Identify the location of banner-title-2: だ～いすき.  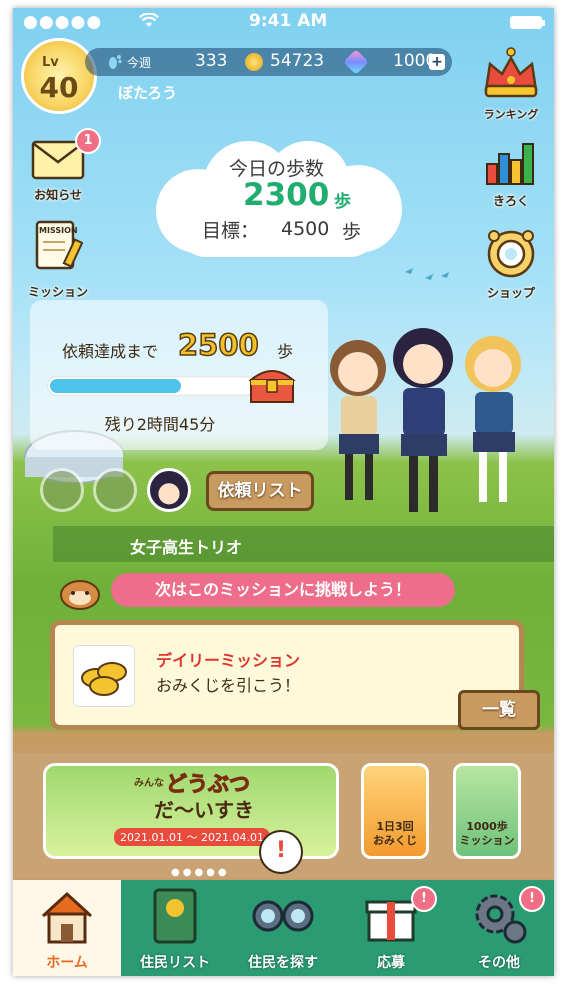
(204, 810).